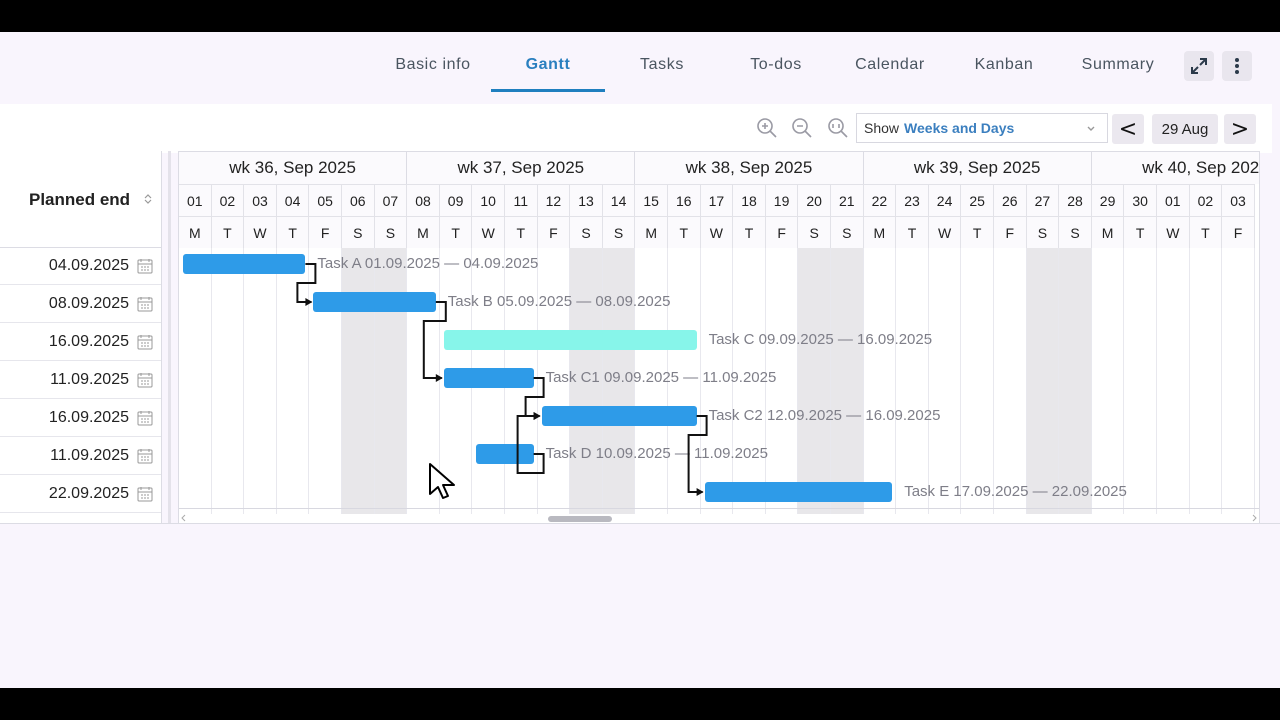 Image resolution: width=1280 pixels, height=720 pixels. I want to click on scroll-left-icon, so click(184, 518).